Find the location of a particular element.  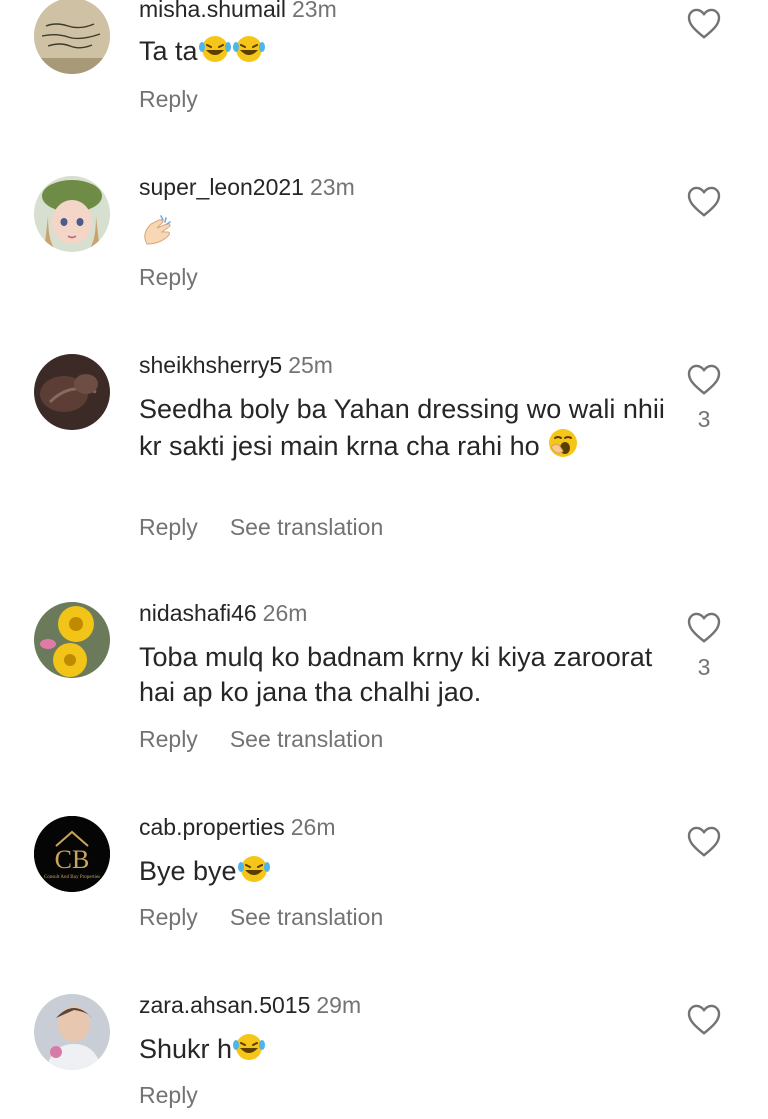

username: super_leon2021 is located at coordinates (221, 187).